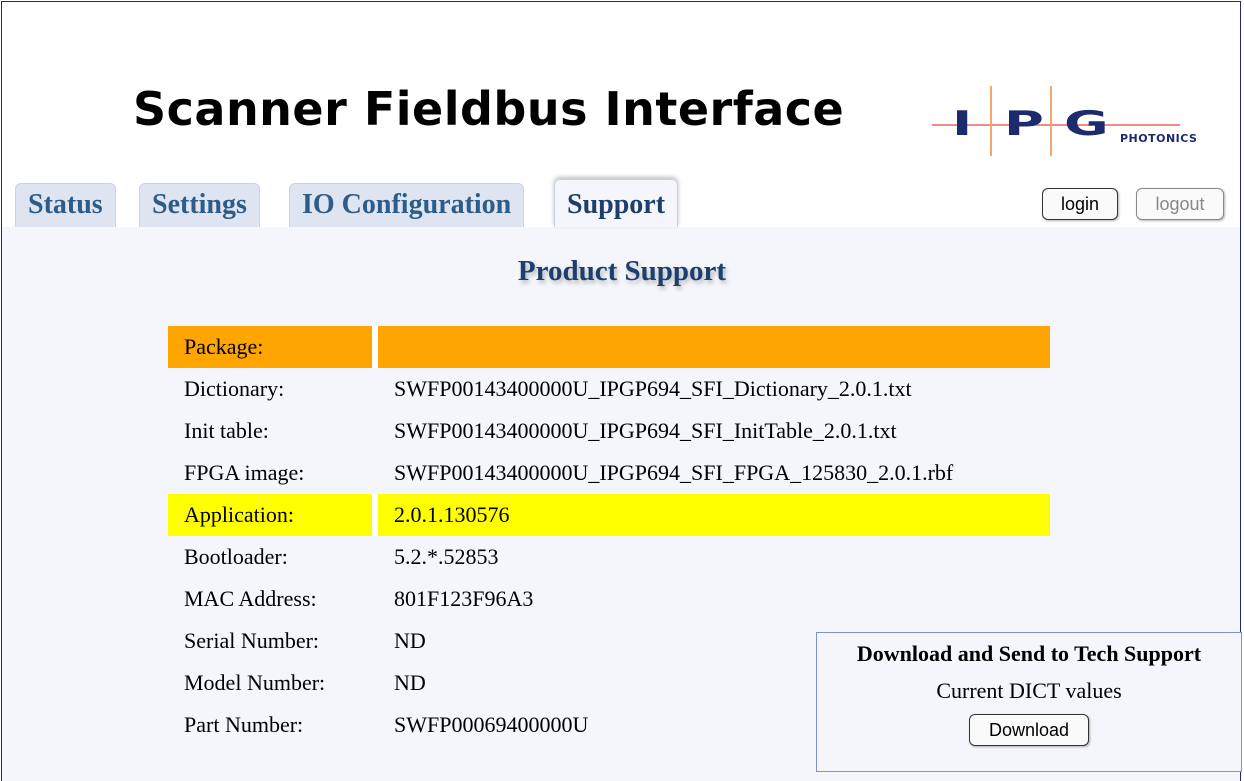 This screenshot has height=781, width=1244. What do you see at coordinates (234, 388) in the screenshot?
I see `row-label: Dictionary:` at bounding box center [234, 388].